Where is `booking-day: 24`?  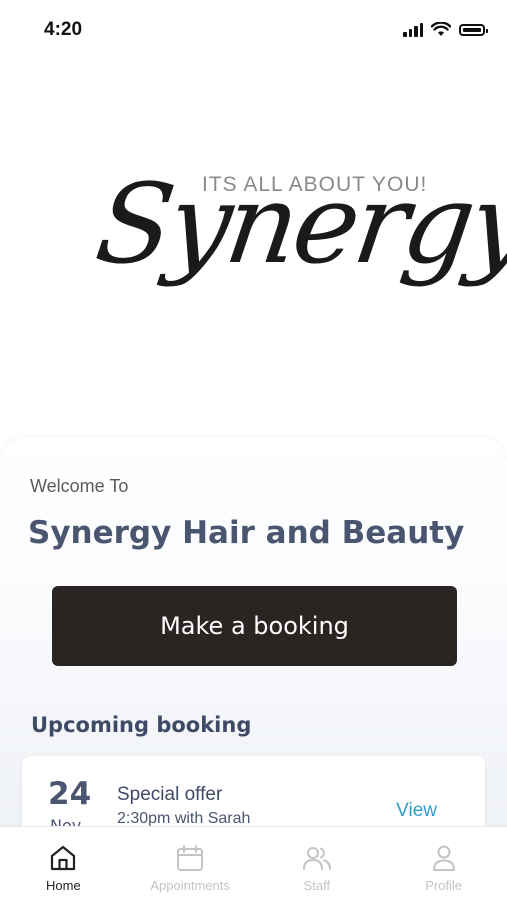
booking-day: 24 is located at coordinates (70, 794).